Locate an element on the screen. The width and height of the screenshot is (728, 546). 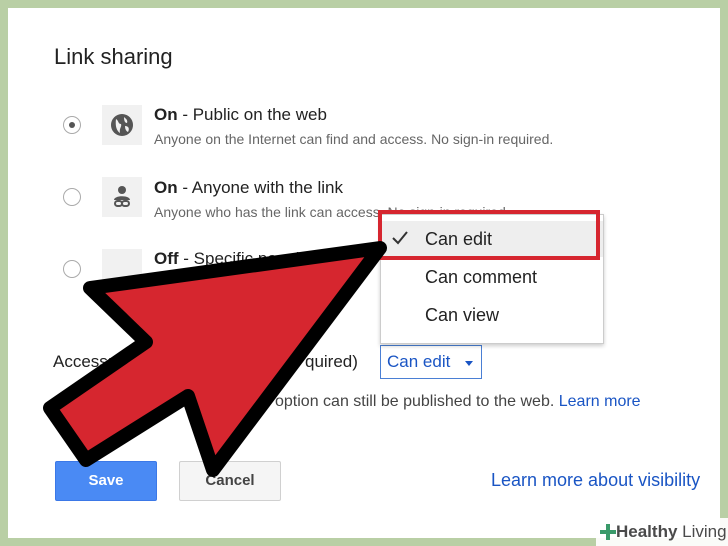
watermark: Healthy Living is located at coordinates (662, 532).